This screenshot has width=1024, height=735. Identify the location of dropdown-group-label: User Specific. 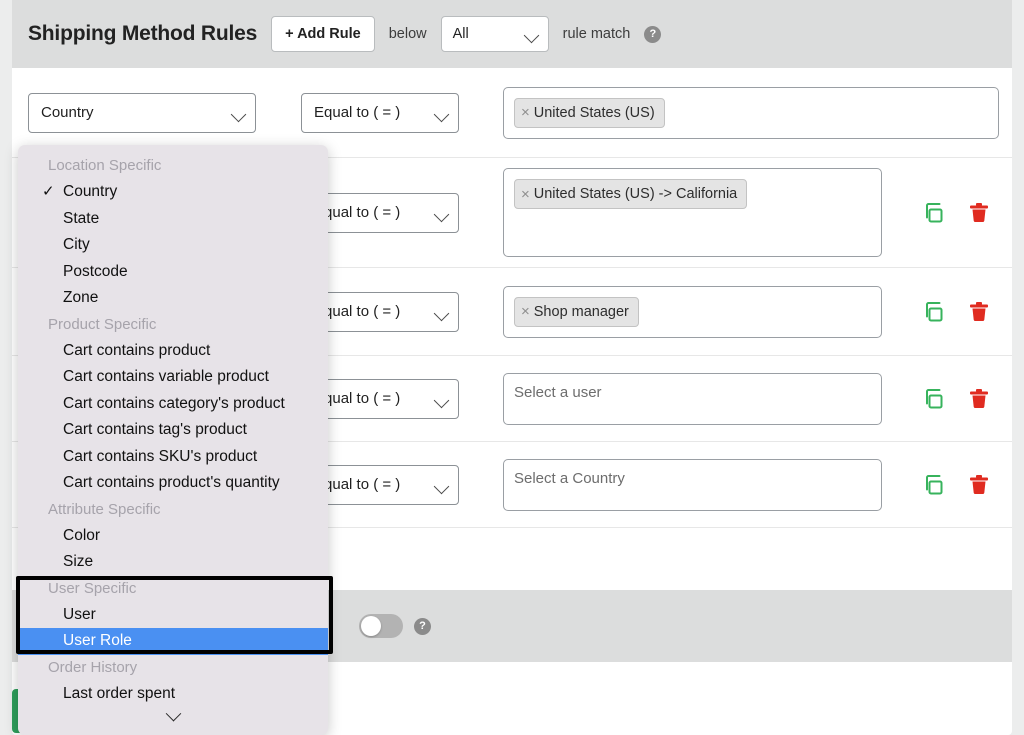
(92, 588).